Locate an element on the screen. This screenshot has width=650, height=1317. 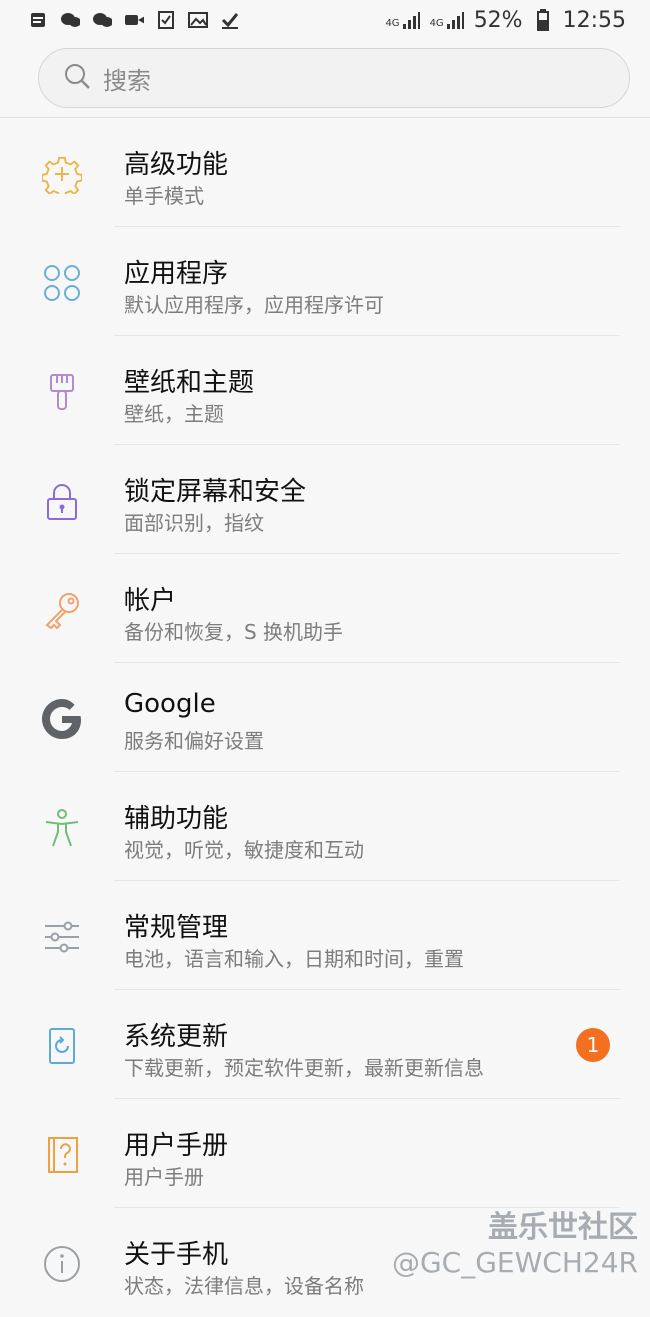
item-title: 锁定屏幕和安全 is located at coordinates (215, 492).